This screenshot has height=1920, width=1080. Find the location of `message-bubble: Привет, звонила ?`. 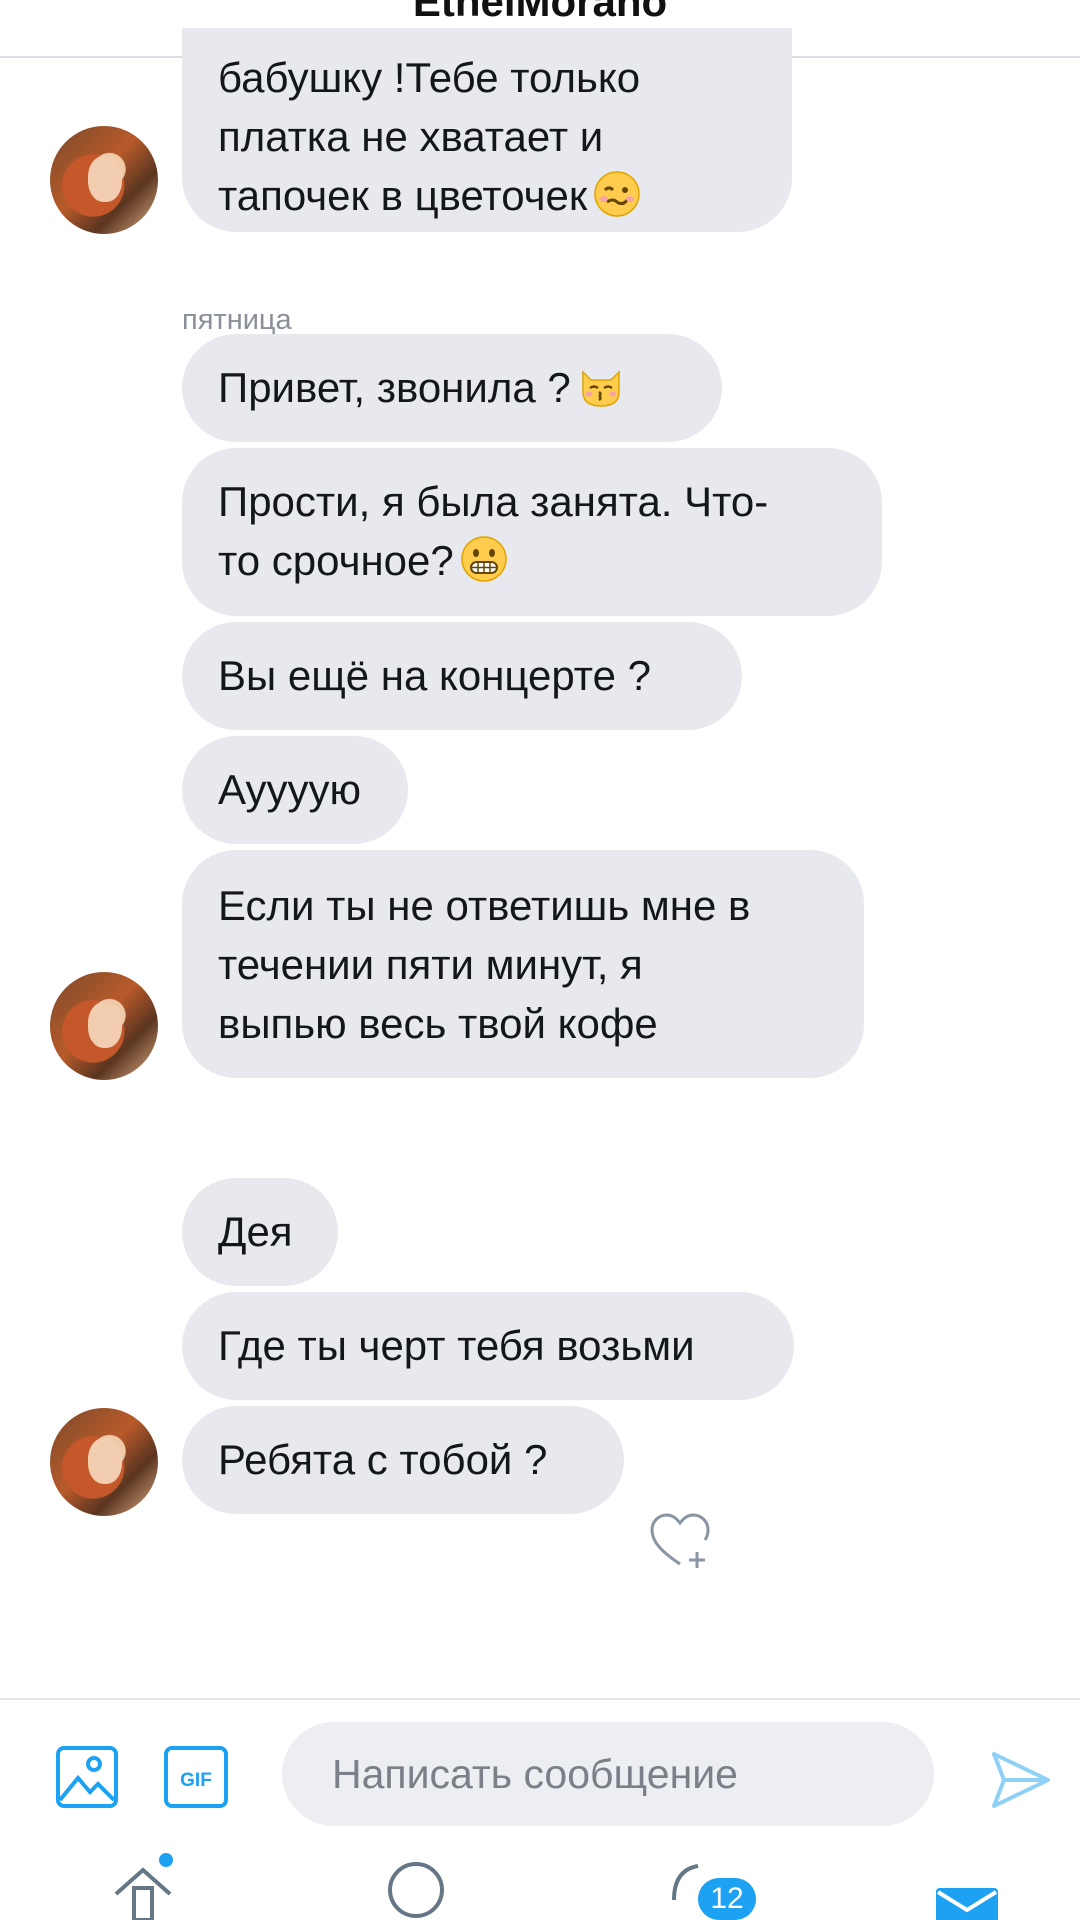

message-bubble: Привет, звонила ? is located at coordinates (452, 388).